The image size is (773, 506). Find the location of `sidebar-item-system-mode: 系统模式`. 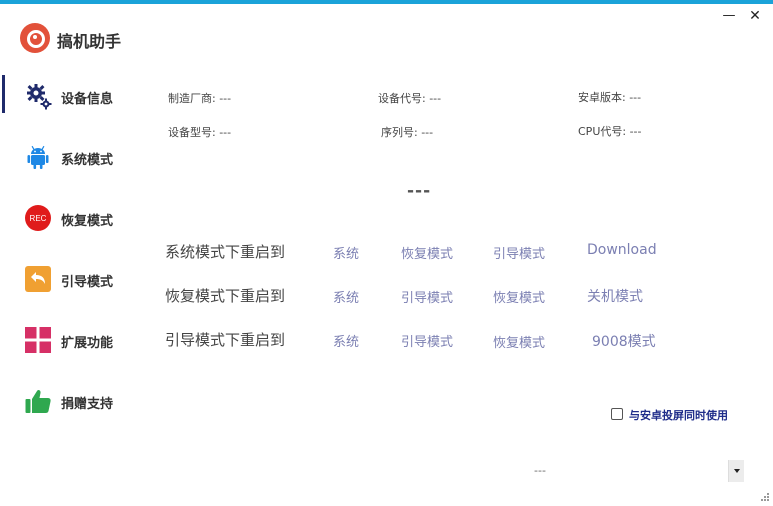

sidebar-item-system-mode: 系统模式 is located at coordinates (87, 157).